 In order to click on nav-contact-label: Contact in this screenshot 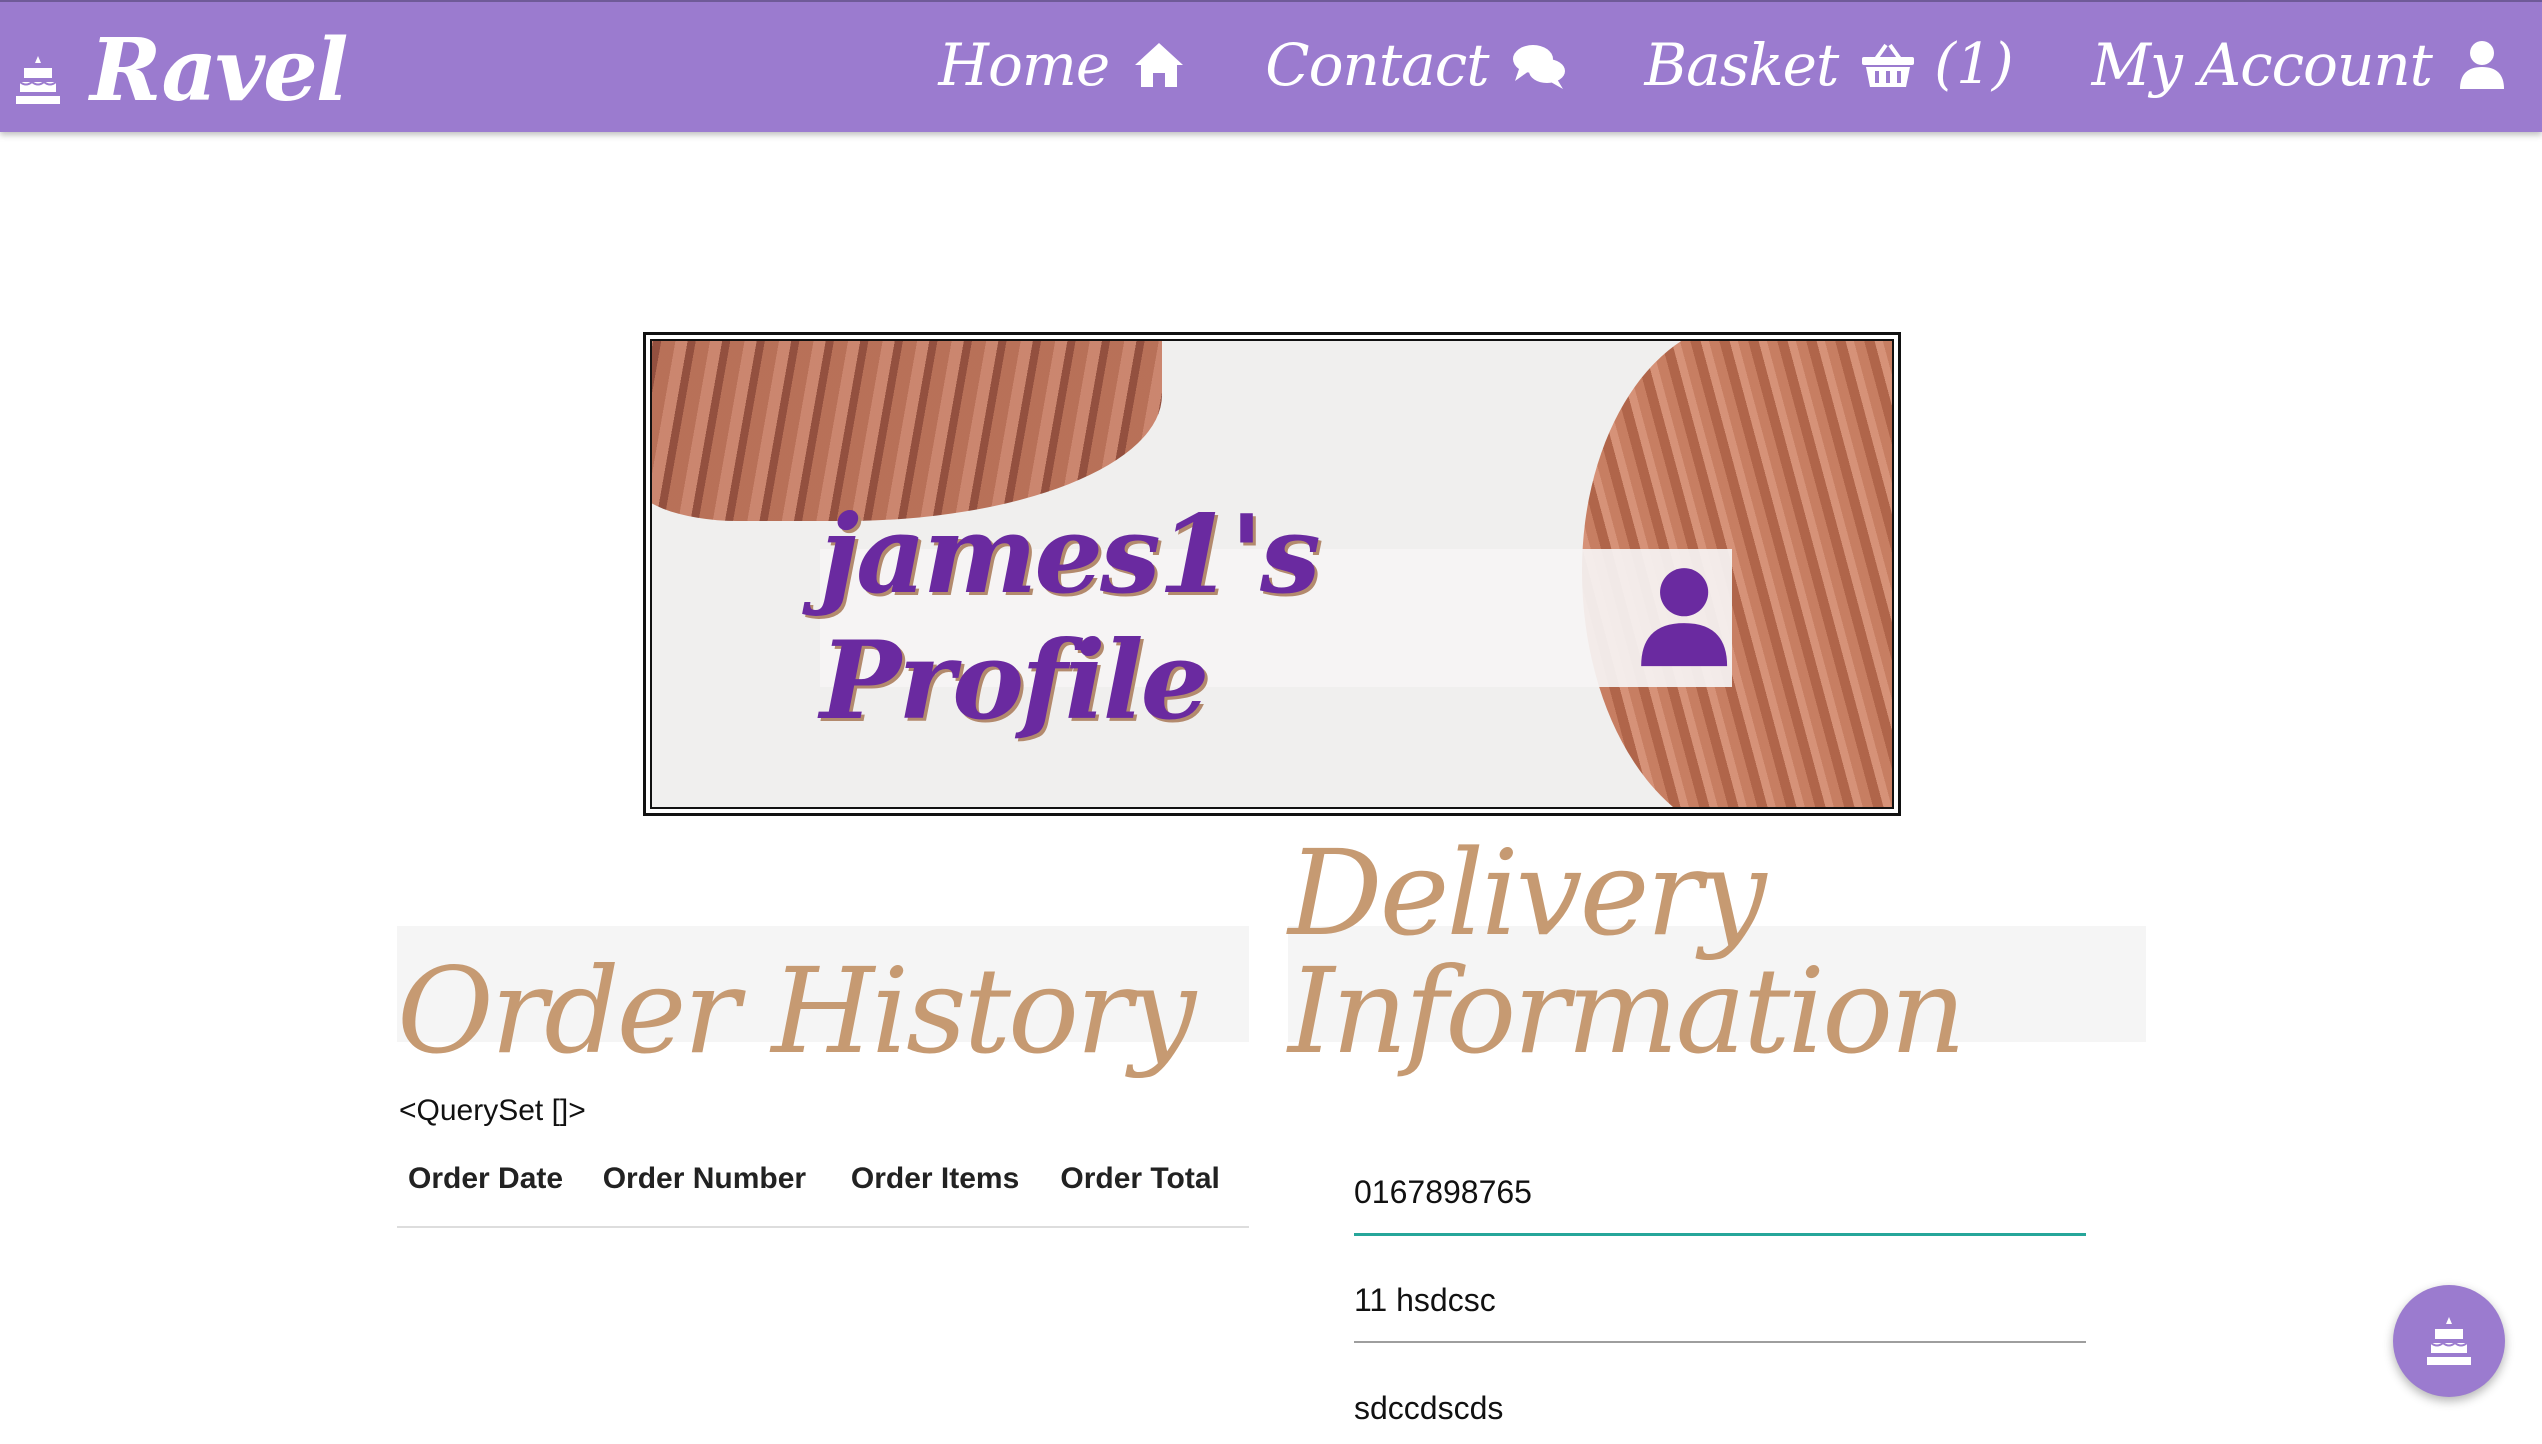, I will do `click(1377, 64)`.